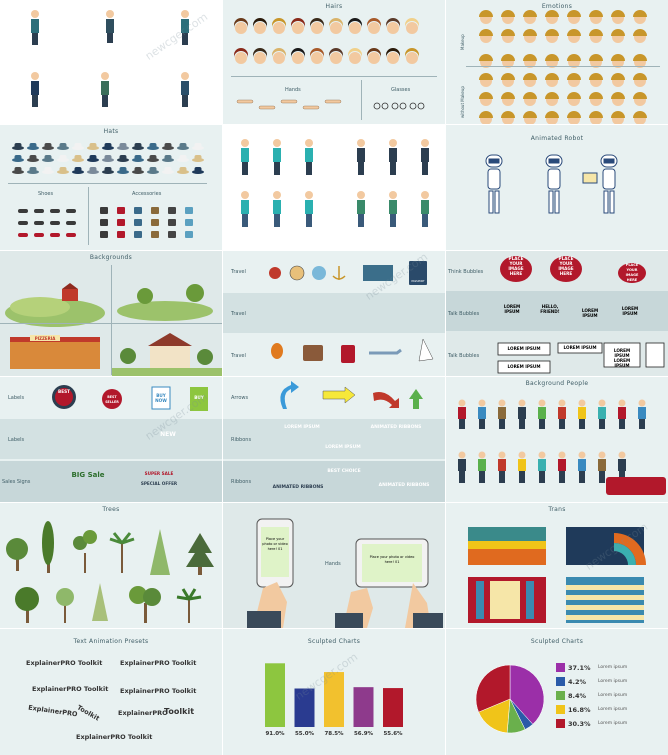 The width and height of the screenshot is (668, 755). Describe the element at coordinates (577, 696) in the screenshot. I see `legend-percent-3: 8.4%` at that location.